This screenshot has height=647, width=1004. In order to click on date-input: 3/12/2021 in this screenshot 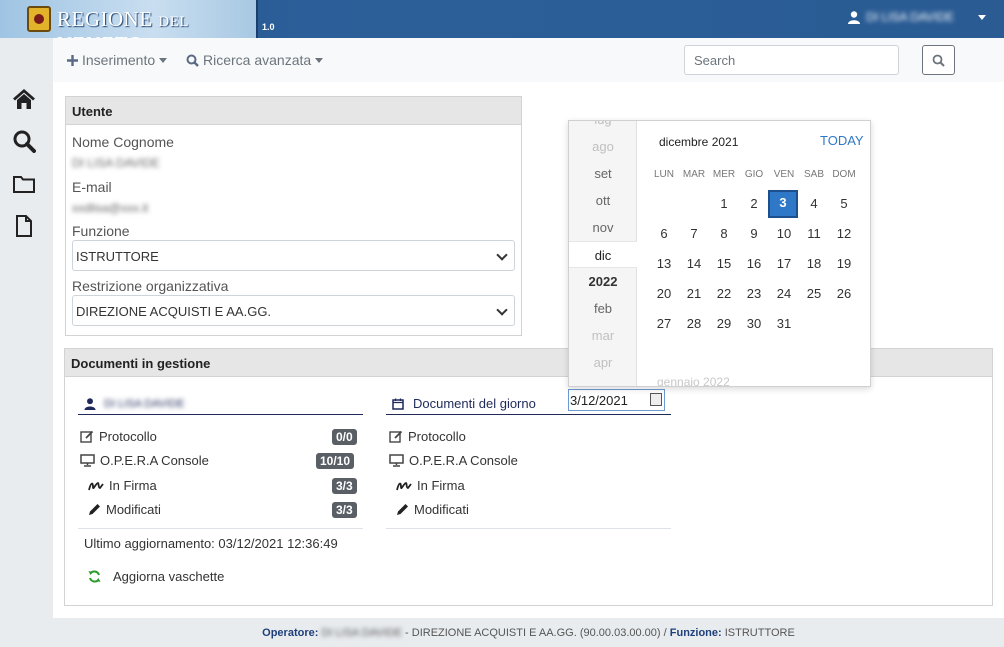, I will do `click(616, 400)`.